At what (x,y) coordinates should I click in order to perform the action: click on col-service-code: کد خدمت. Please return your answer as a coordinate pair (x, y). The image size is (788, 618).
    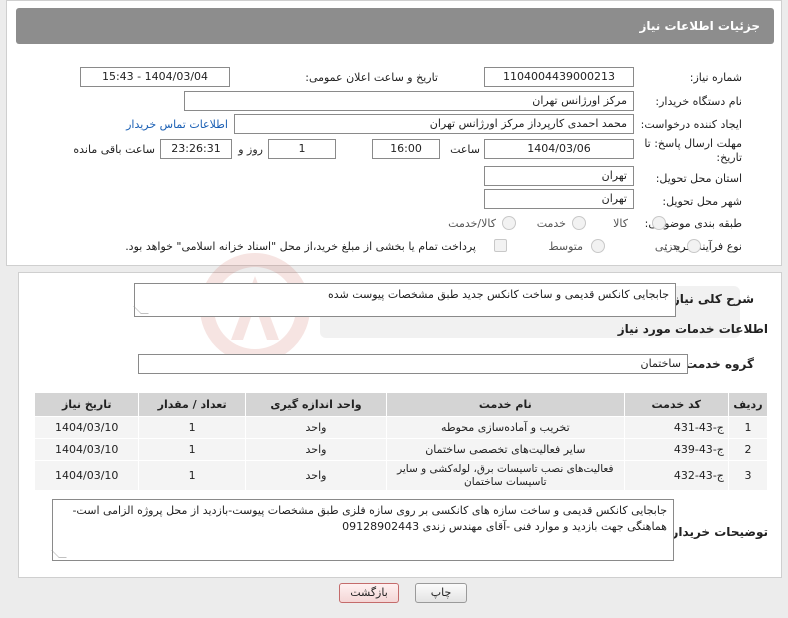
    Looking at the image, I should click on (676, 404).